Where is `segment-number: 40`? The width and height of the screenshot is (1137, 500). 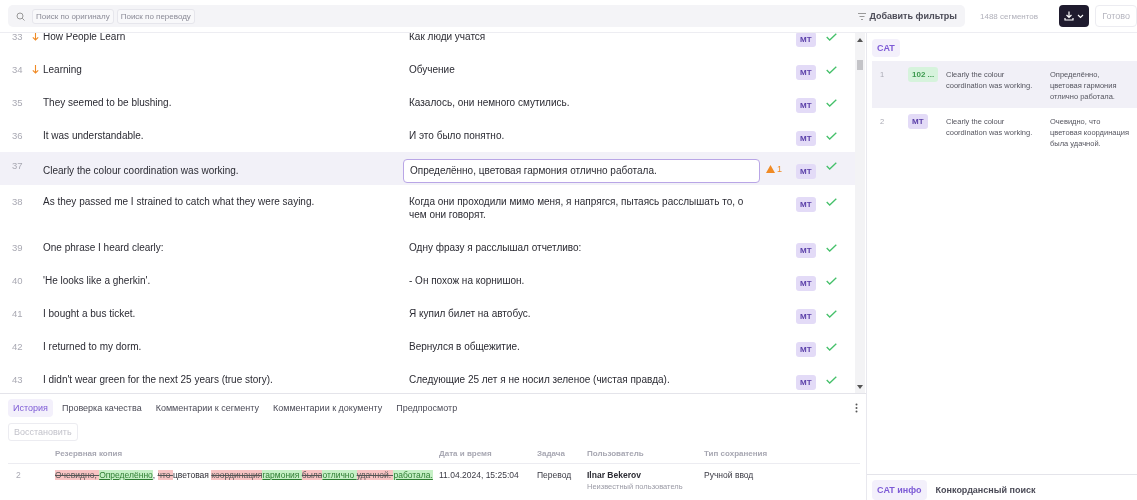
segment-number: 40 is located at coordinates (18, 280).